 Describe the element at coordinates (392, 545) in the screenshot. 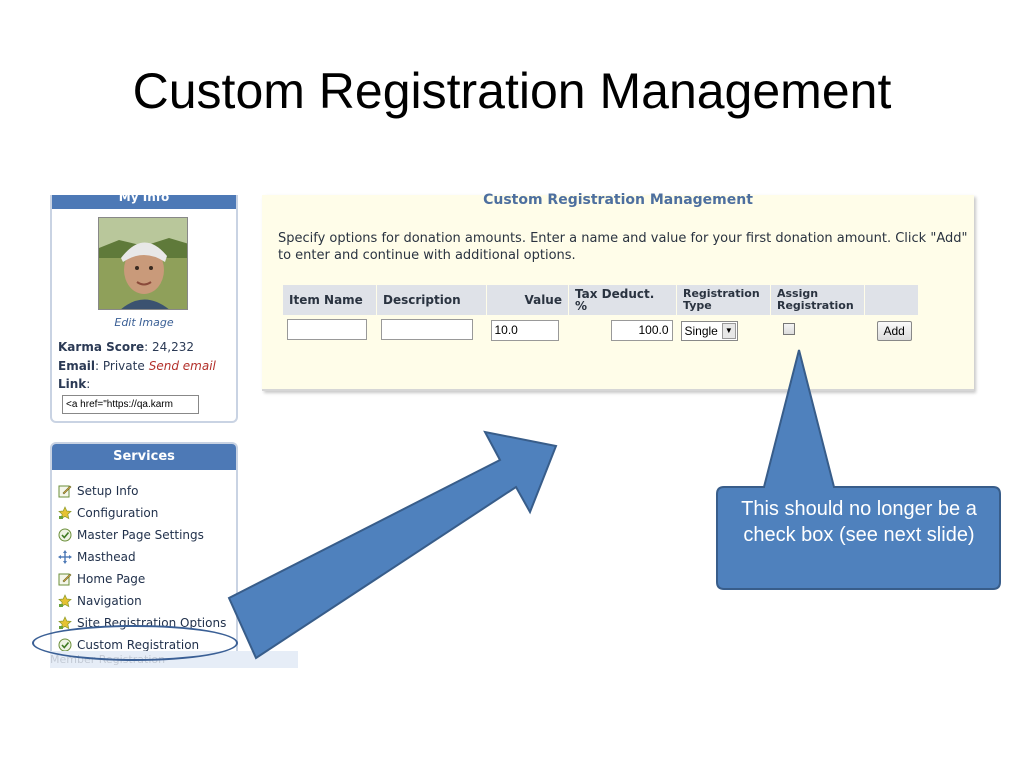

I see `big-arrow` at that location.